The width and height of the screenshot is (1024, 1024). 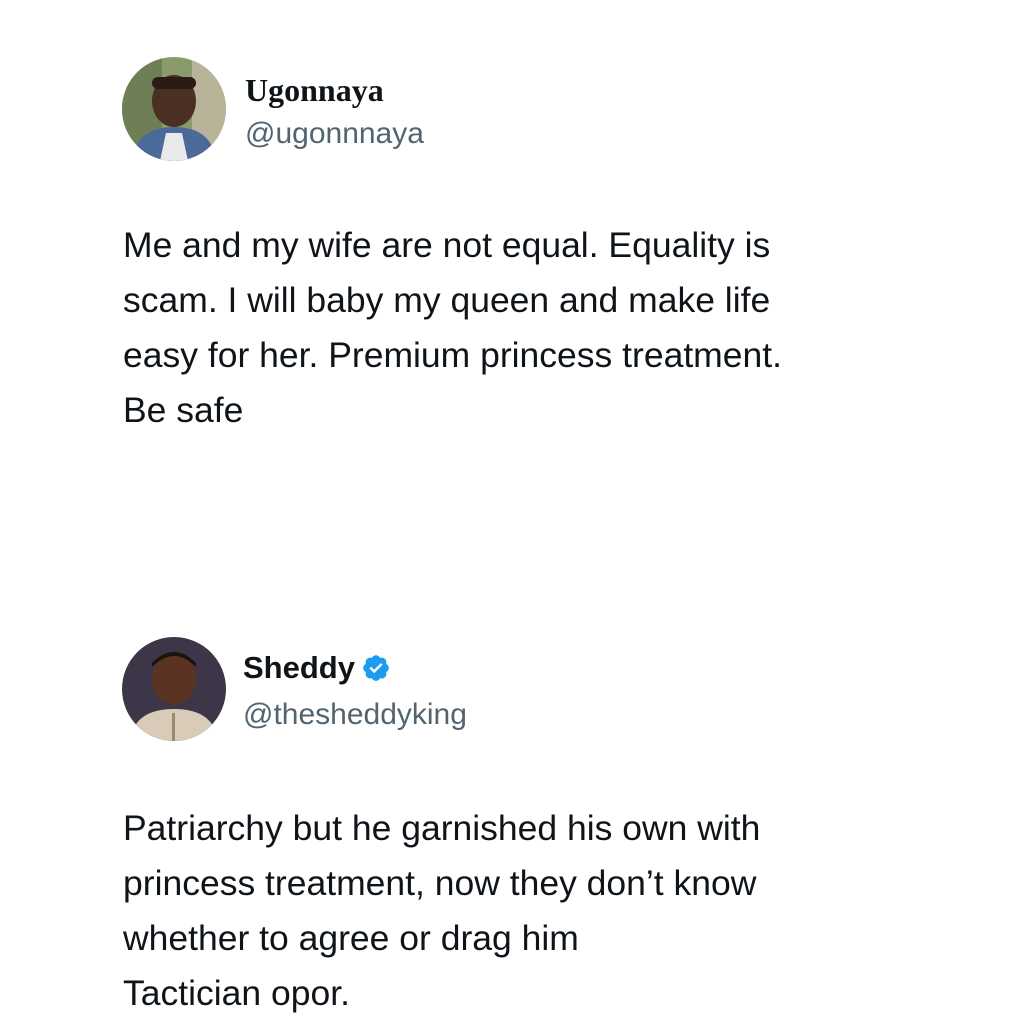 I want to click on verified-badge-icon, so click(x=376, y=668).